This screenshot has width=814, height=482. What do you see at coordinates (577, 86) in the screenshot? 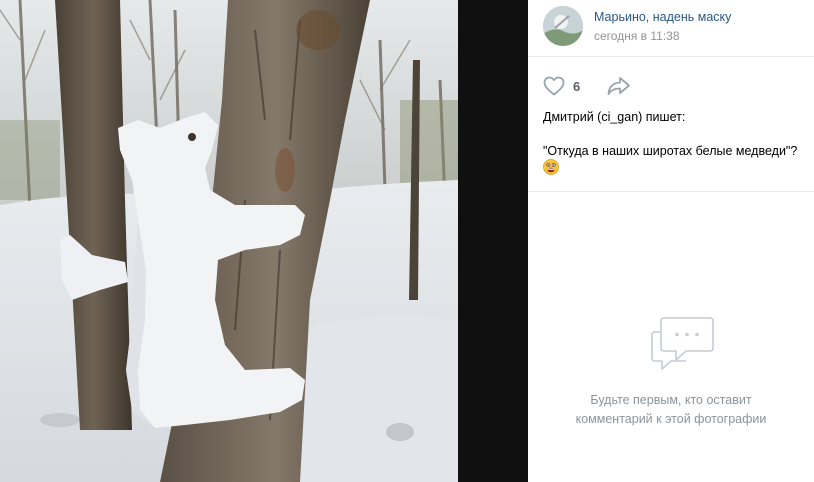
I see `like-count: 6` at bounding box center [577, 86].